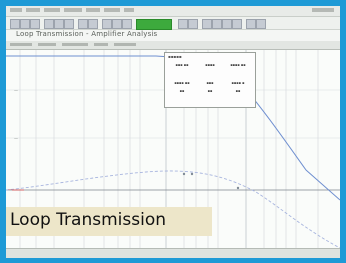  Describe the element at coordinates (59, 24) in the screenshot. I see `copy-icon` at that location.